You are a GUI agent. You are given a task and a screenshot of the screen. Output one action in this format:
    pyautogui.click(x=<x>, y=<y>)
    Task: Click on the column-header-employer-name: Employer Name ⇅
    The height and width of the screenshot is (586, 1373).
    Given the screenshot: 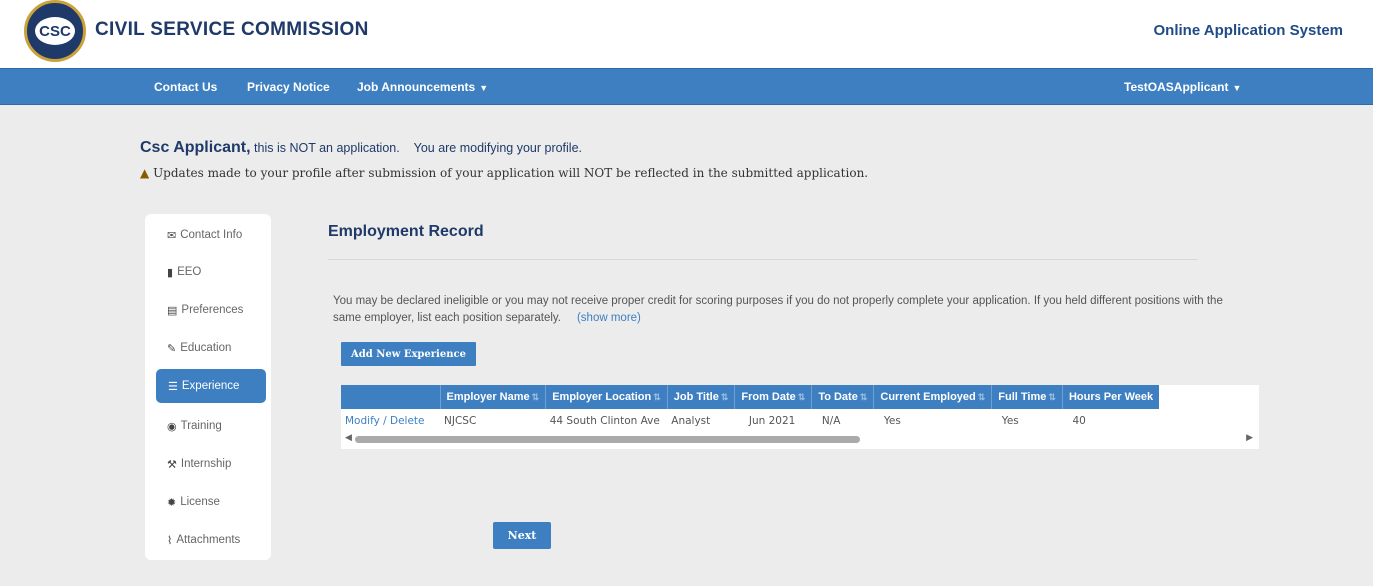 What is the action you would take?
    pyautogui.click(x=493, y=397)
    